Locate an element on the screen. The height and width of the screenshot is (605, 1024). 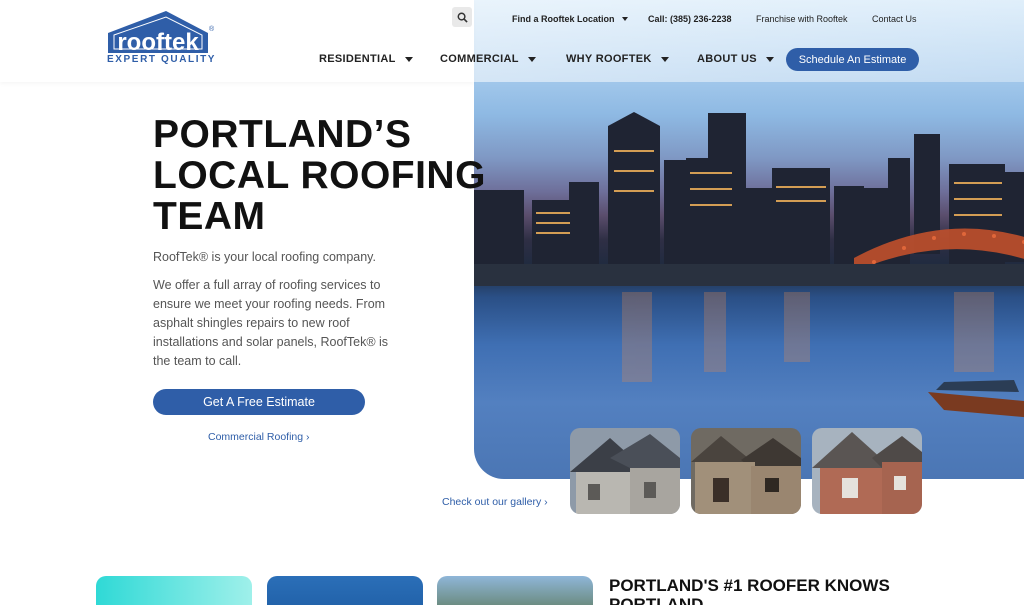
schedule-estimate-button: Schedule An Estimate is located at coordinates (852, 59).